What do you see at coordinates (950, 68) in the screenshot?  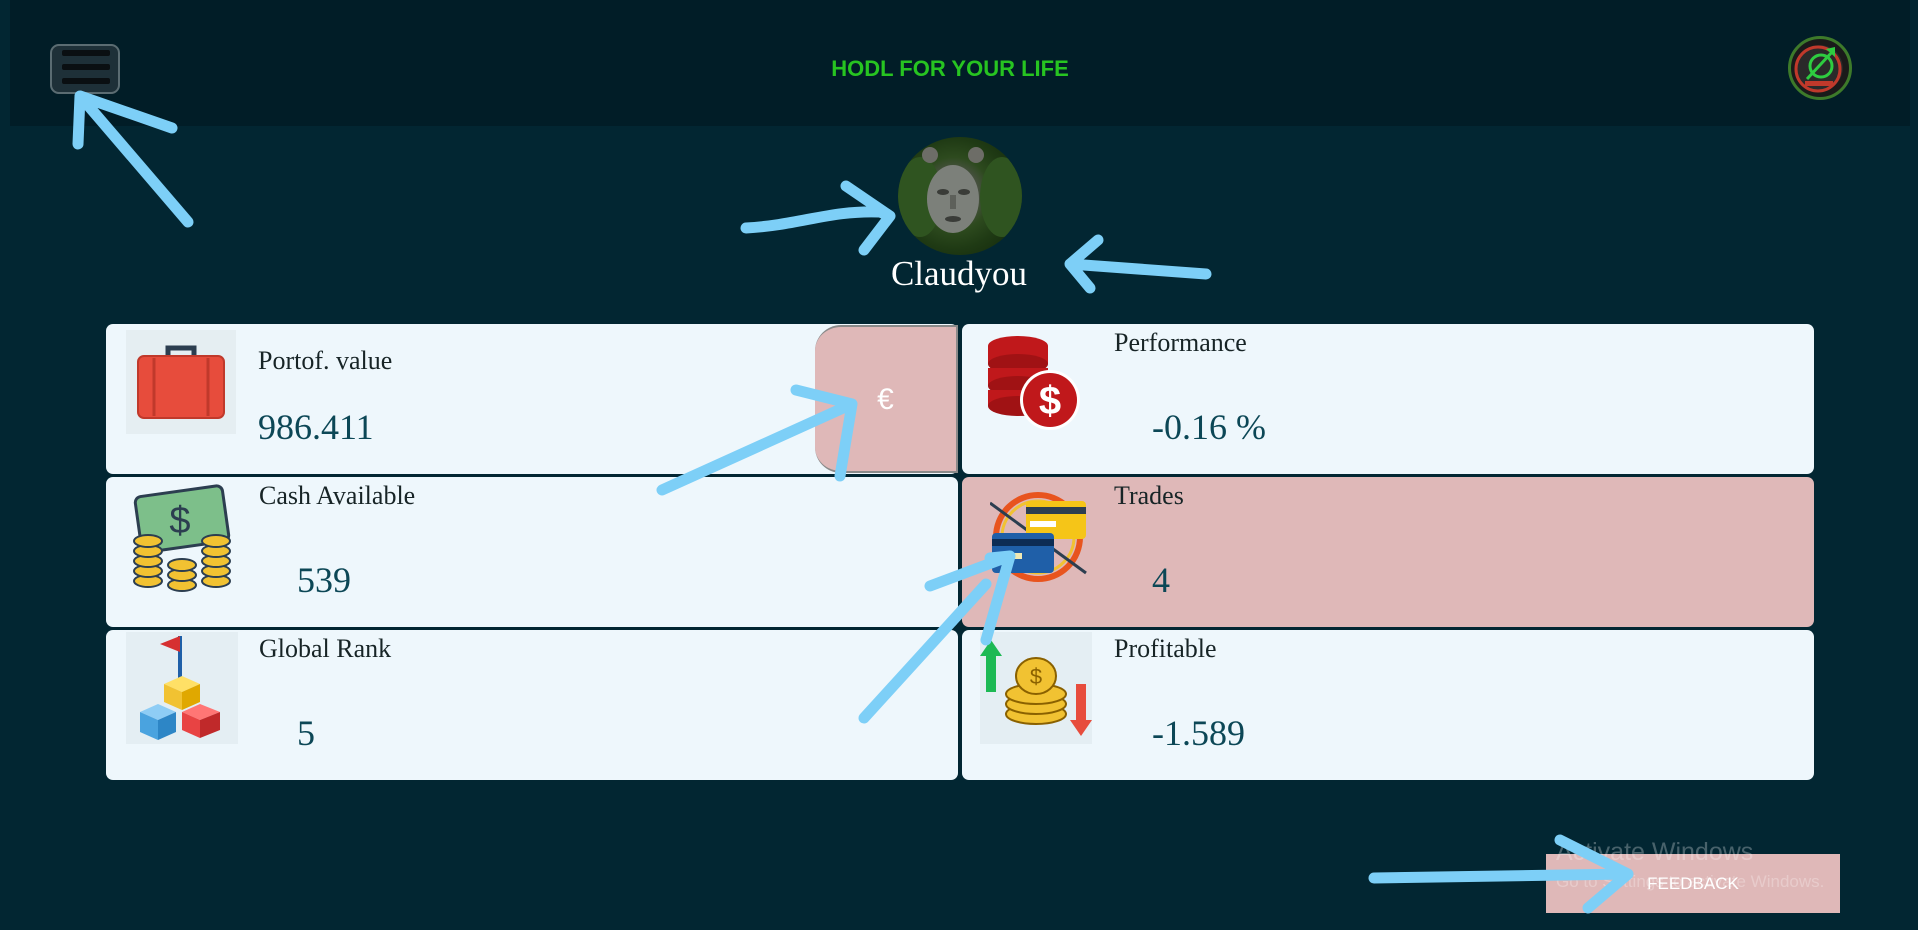 I see `app-title: HODL FOR YOUR LIFE` at bounding box center [950, 68].